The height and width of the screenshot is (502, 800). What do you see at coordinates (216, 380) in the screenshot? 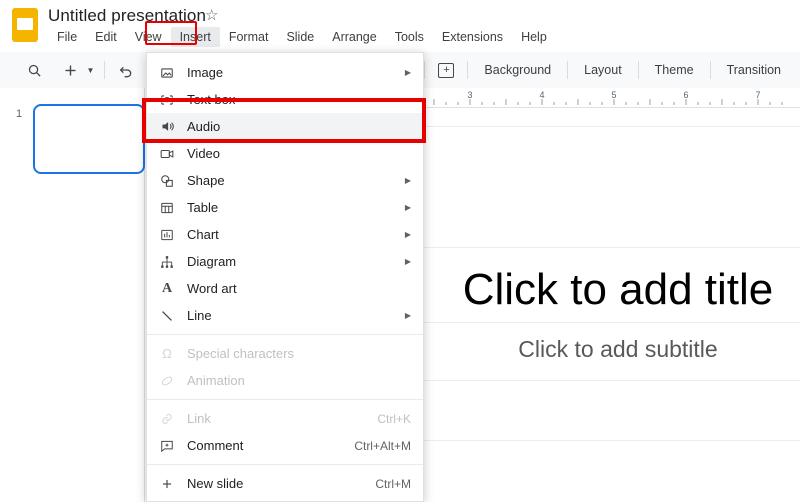
I see `menu-item-label: Animation` at bounding box center [216, 380].